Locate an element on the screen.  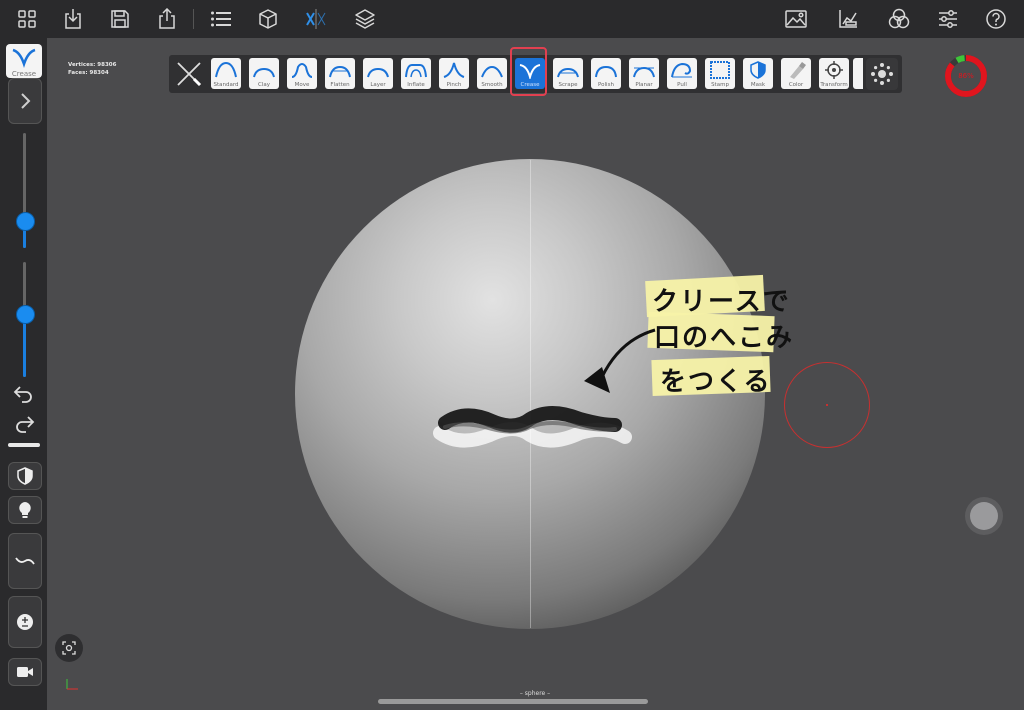
gear-icon is located at coordinates (882, 74).